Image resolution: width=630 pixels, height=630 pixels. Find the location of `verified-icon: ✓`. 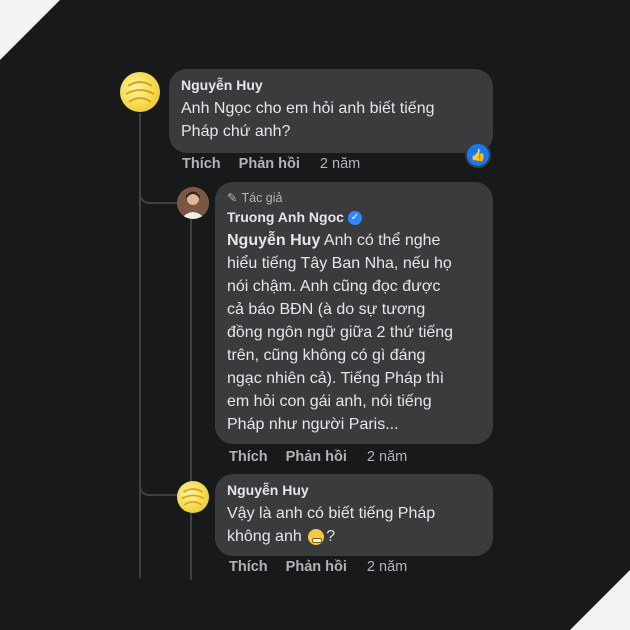

verified-icon: ✓ is located at coordinates (354, 217).